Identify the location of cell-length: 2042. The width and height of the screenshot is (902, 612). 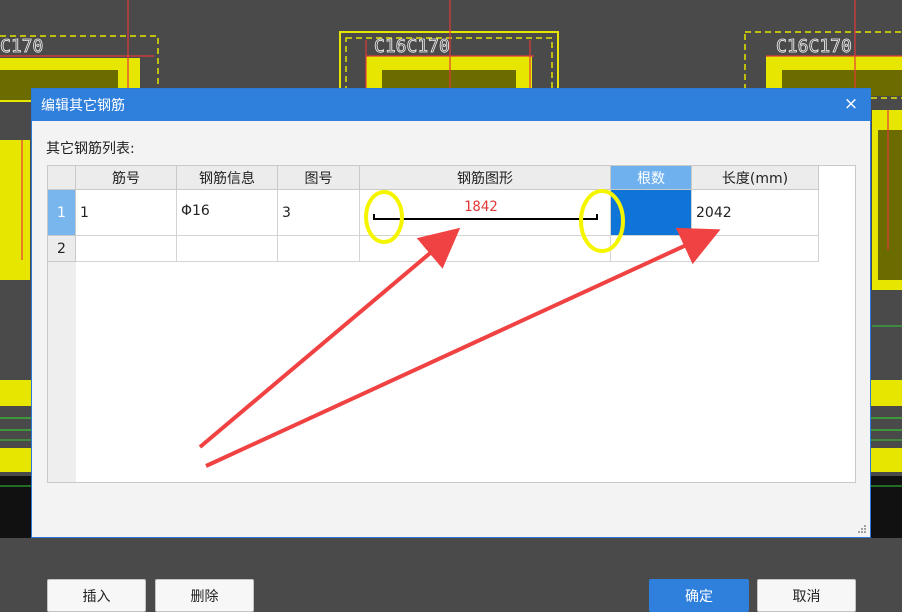
(755, 213).